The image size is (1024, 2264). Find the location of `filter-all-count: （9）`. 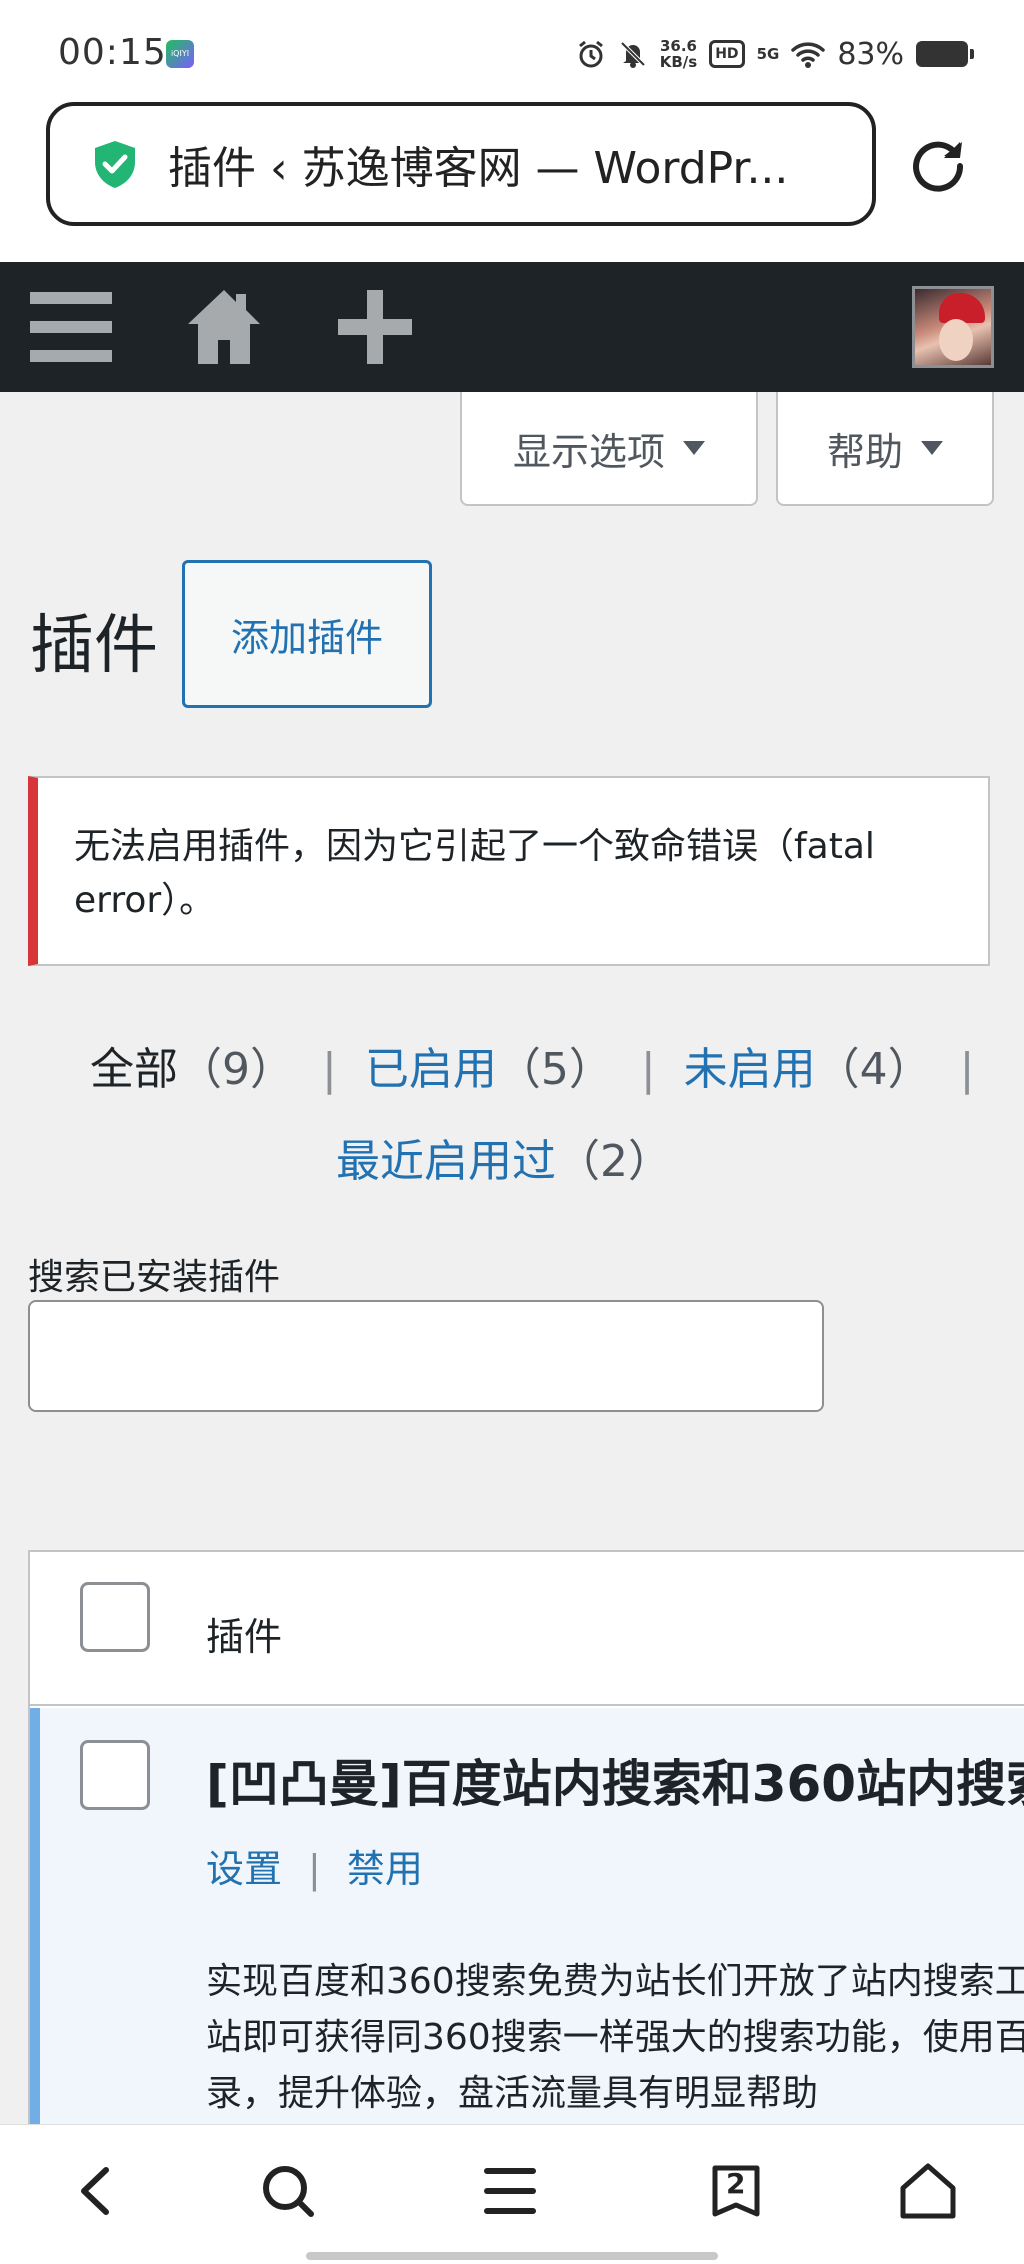

filter-all-count: （9） is located at coordinates (236, 1069).